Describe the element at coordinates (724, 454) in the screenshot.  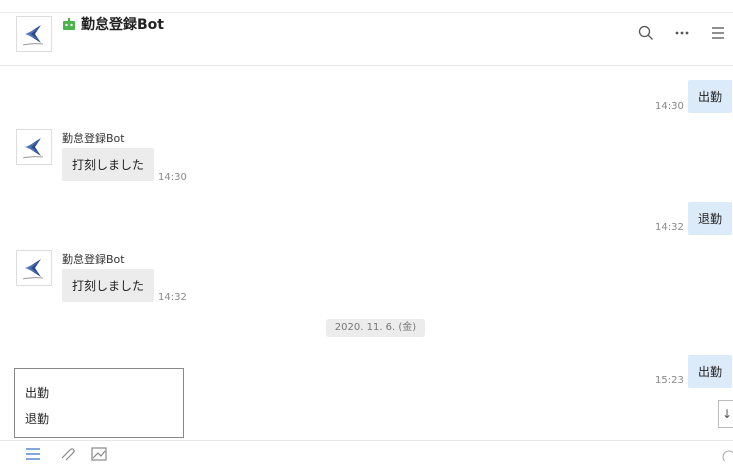
I see `emoji-icon` at that location.